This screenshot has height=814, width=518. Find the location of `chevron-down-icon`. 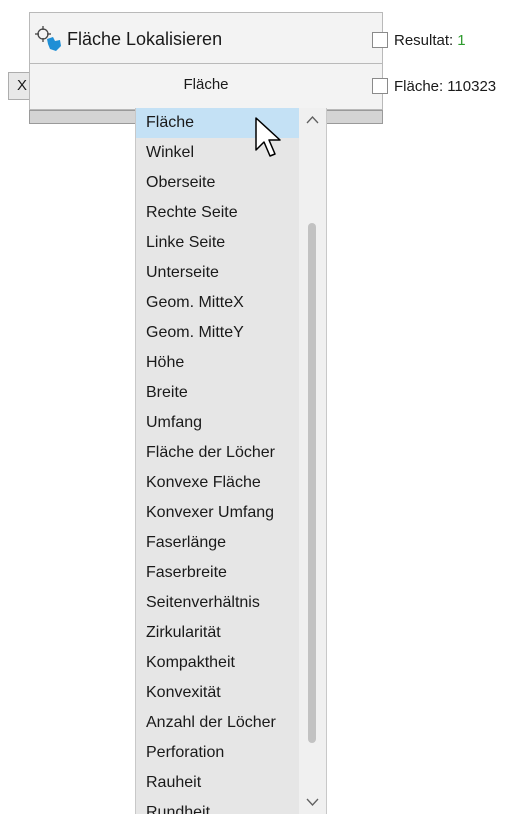

chevron-down-icon is located at coordinates (312, 802).